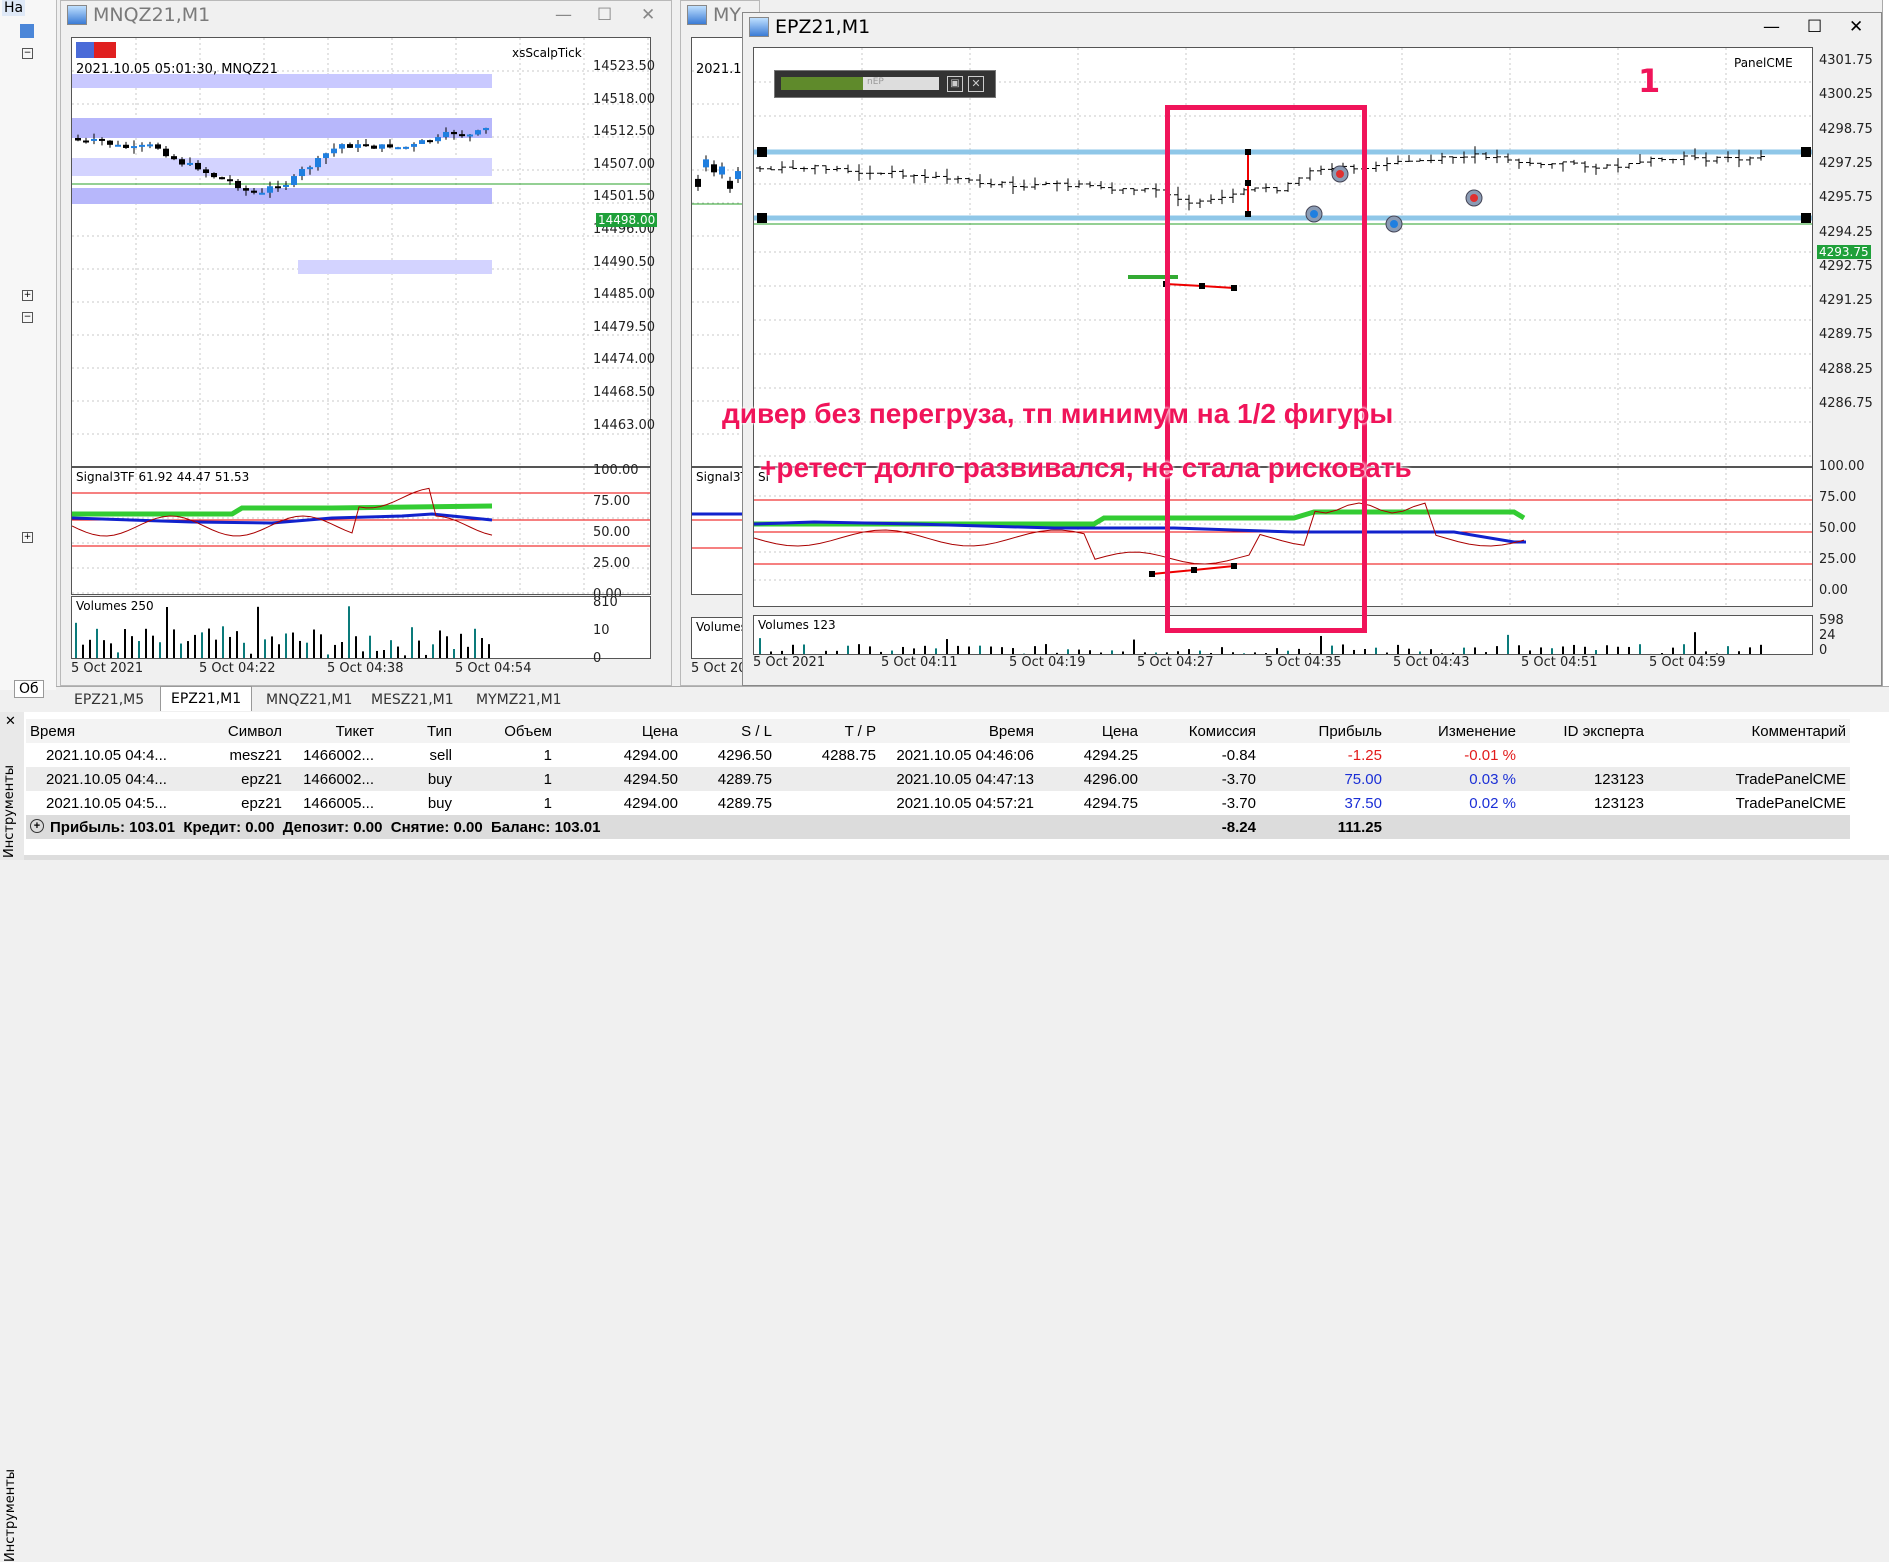 Image resolution: width=1889 pixels, height=1562 pixels. Describe the element at coordinates (206, 698) in the screenshot. I see `chart-tab: EPZ21,M1` at that location.